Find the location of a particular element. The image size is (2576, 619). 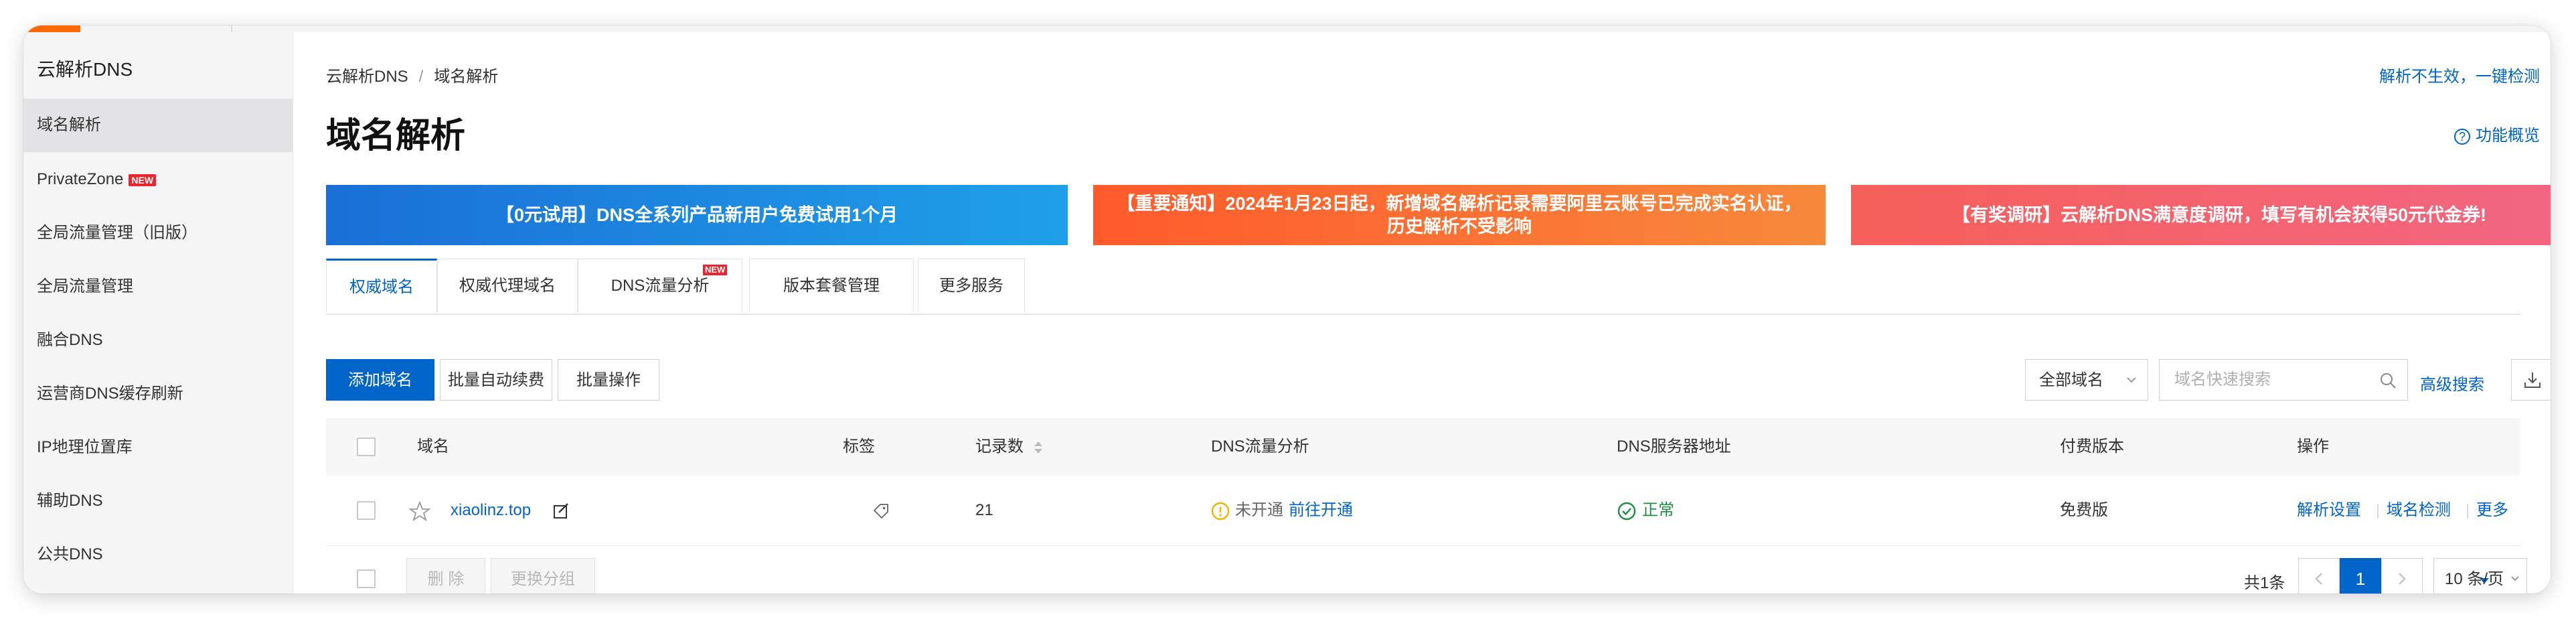

select-all-checkbox is located at coordinates (366, 446).